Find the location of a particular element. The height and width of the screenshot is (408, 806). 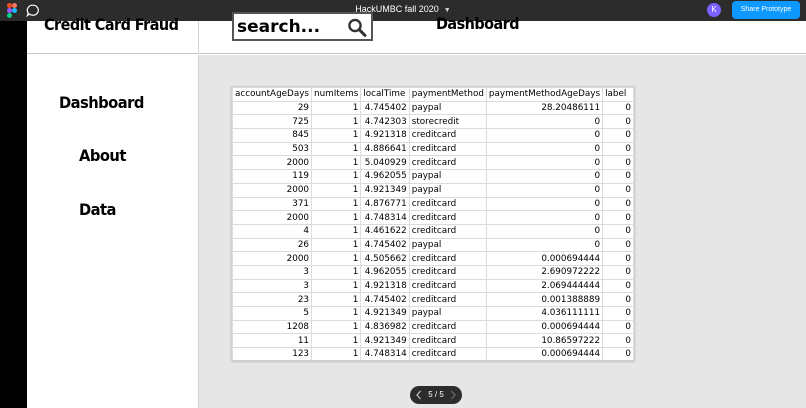

prototype-pager: 5 / 5 is located at coordinates (436, 395).